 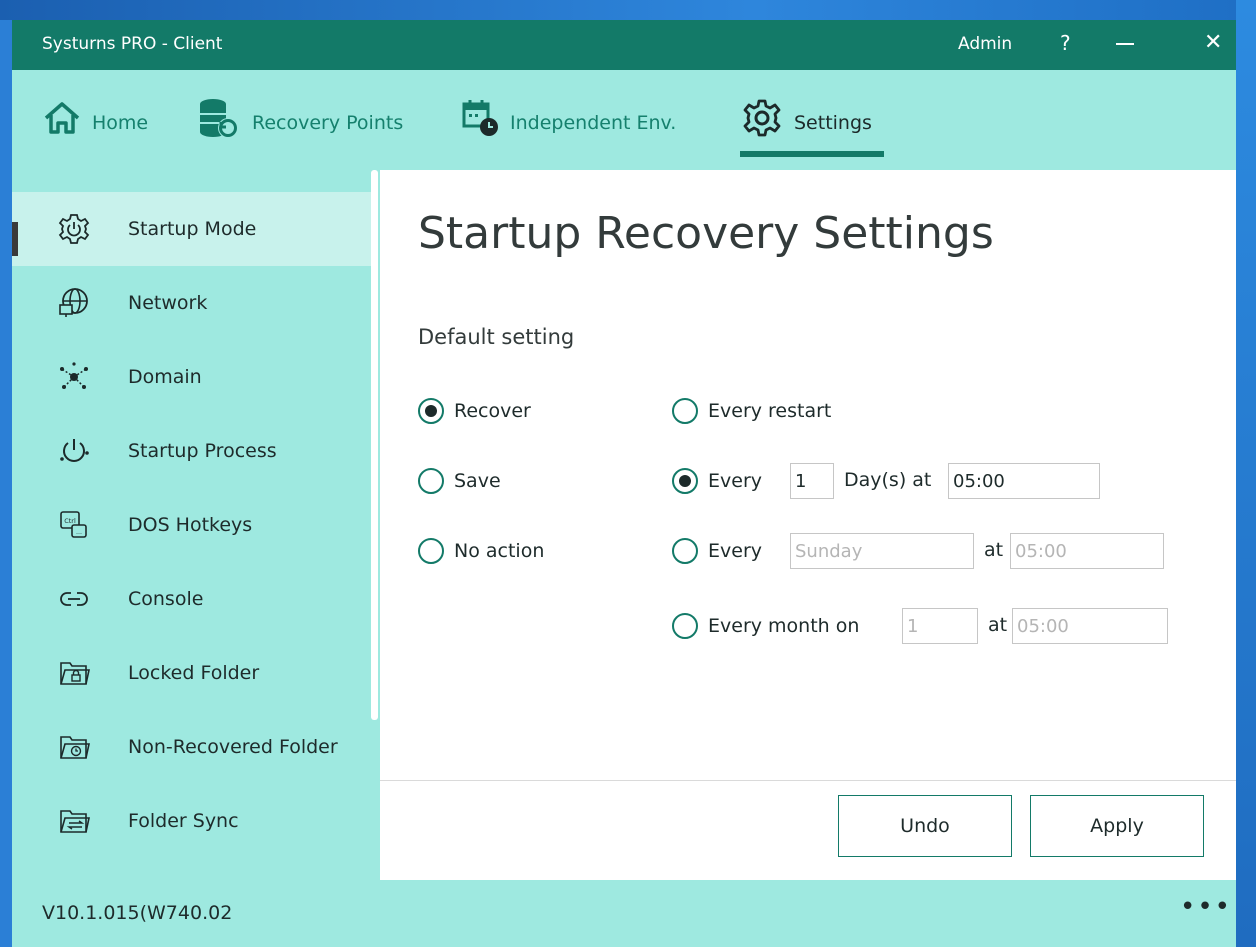 What do you see at coordinates (808, 780) in the screenshot?
I see `footer-divider` at bounding box center [808, 780].